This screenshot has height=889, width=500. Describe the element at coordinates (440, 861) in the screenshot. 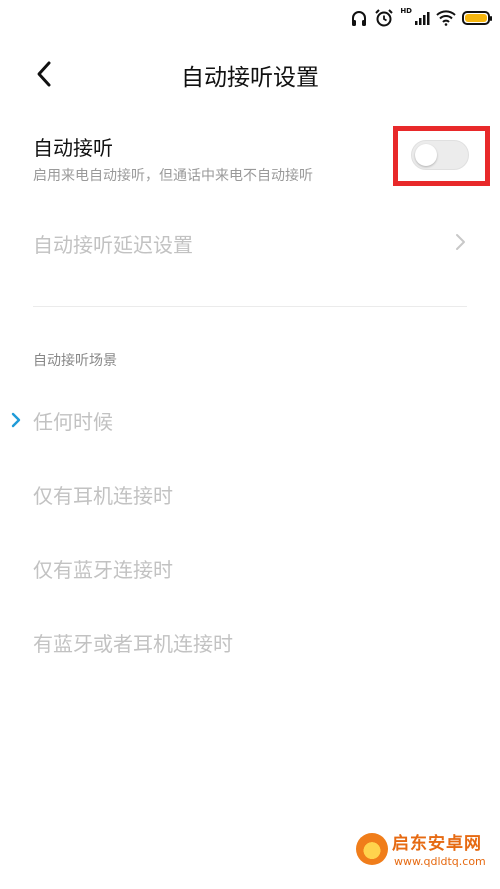

I see `watermark-url: www.qdldtq.com` at that location.